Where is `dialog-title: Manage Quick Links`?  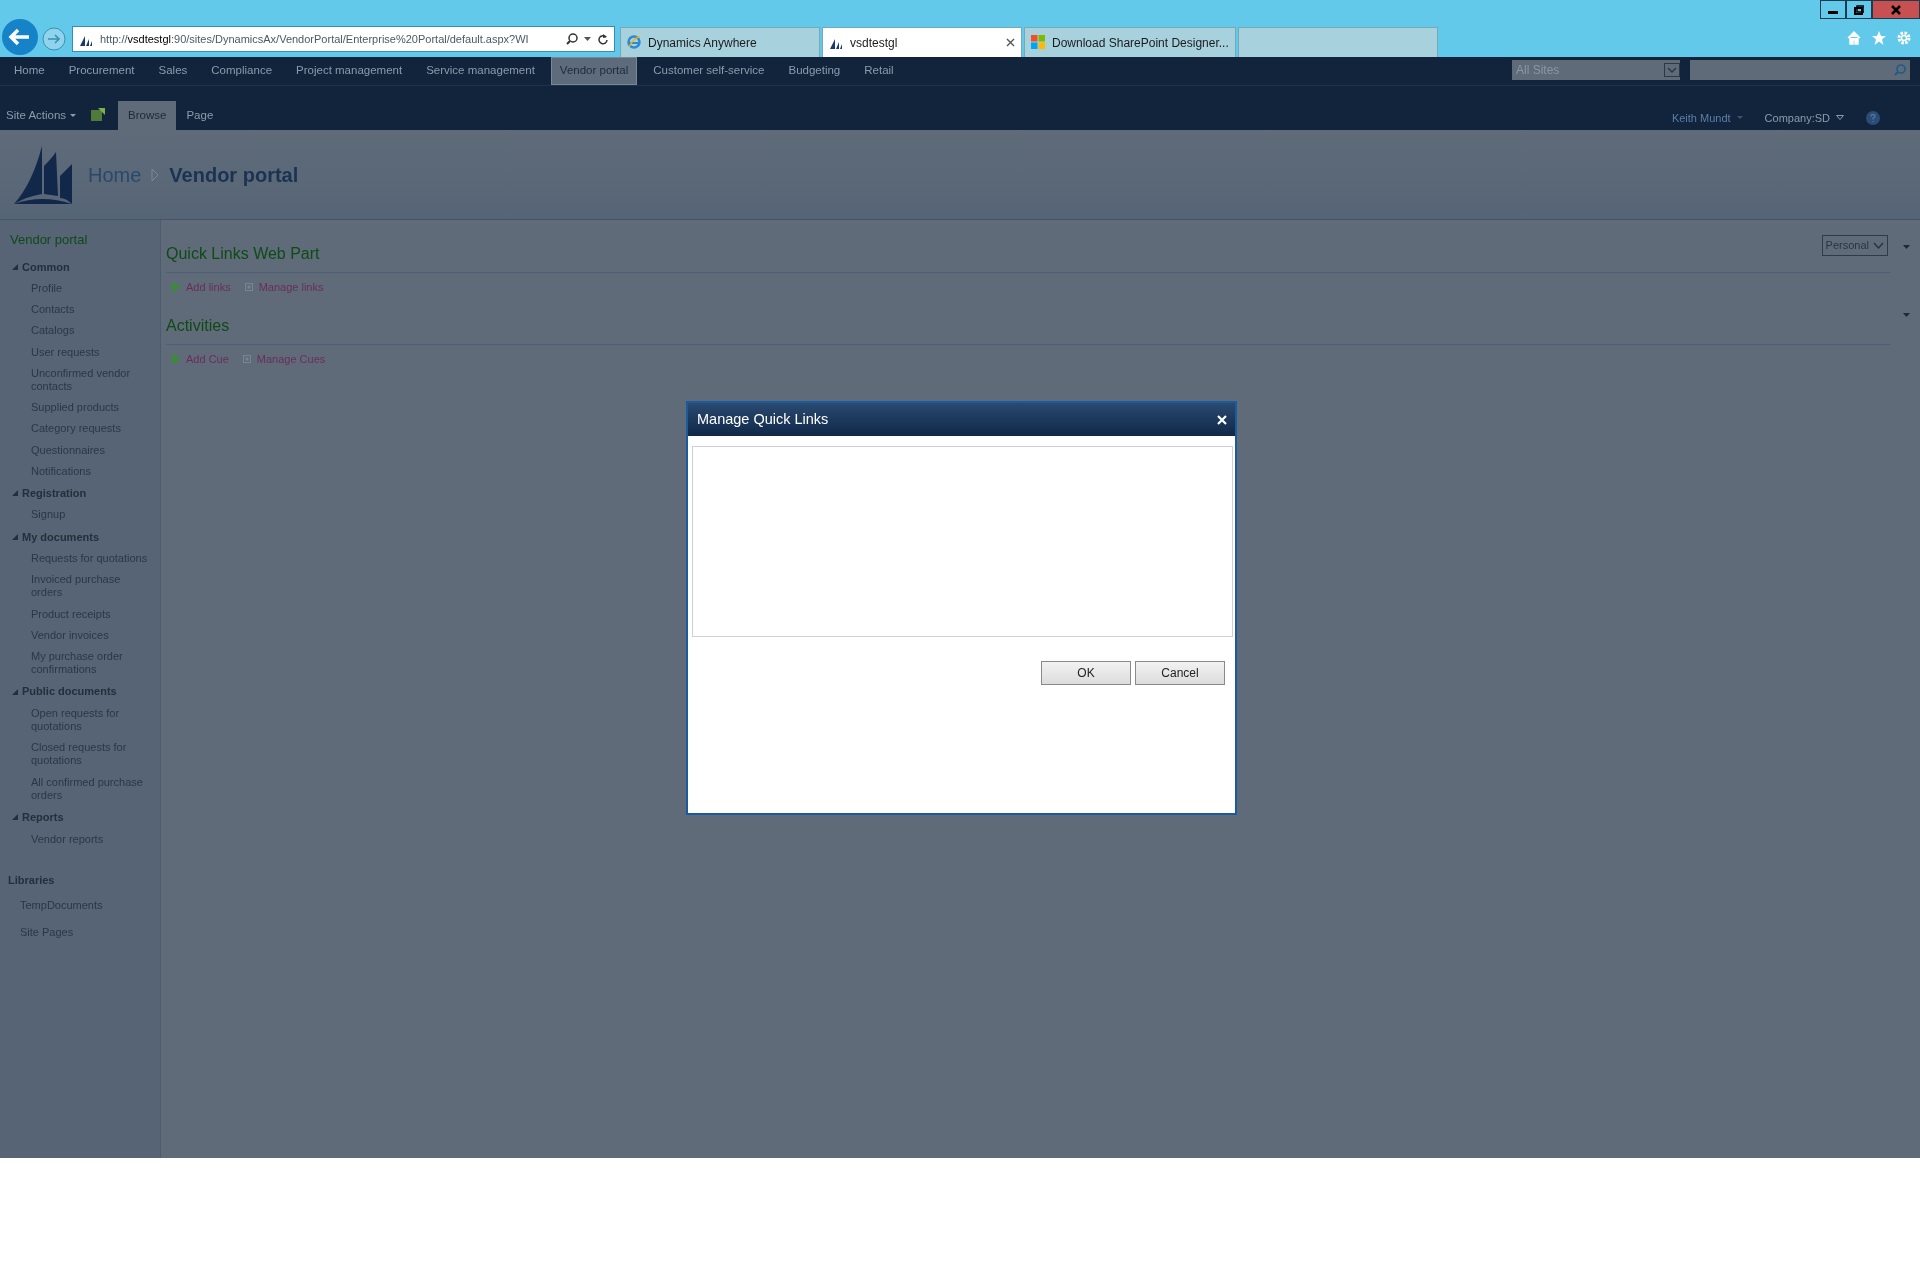 dialog-title: Manage Quick Links is located at coordinates (763, 419).